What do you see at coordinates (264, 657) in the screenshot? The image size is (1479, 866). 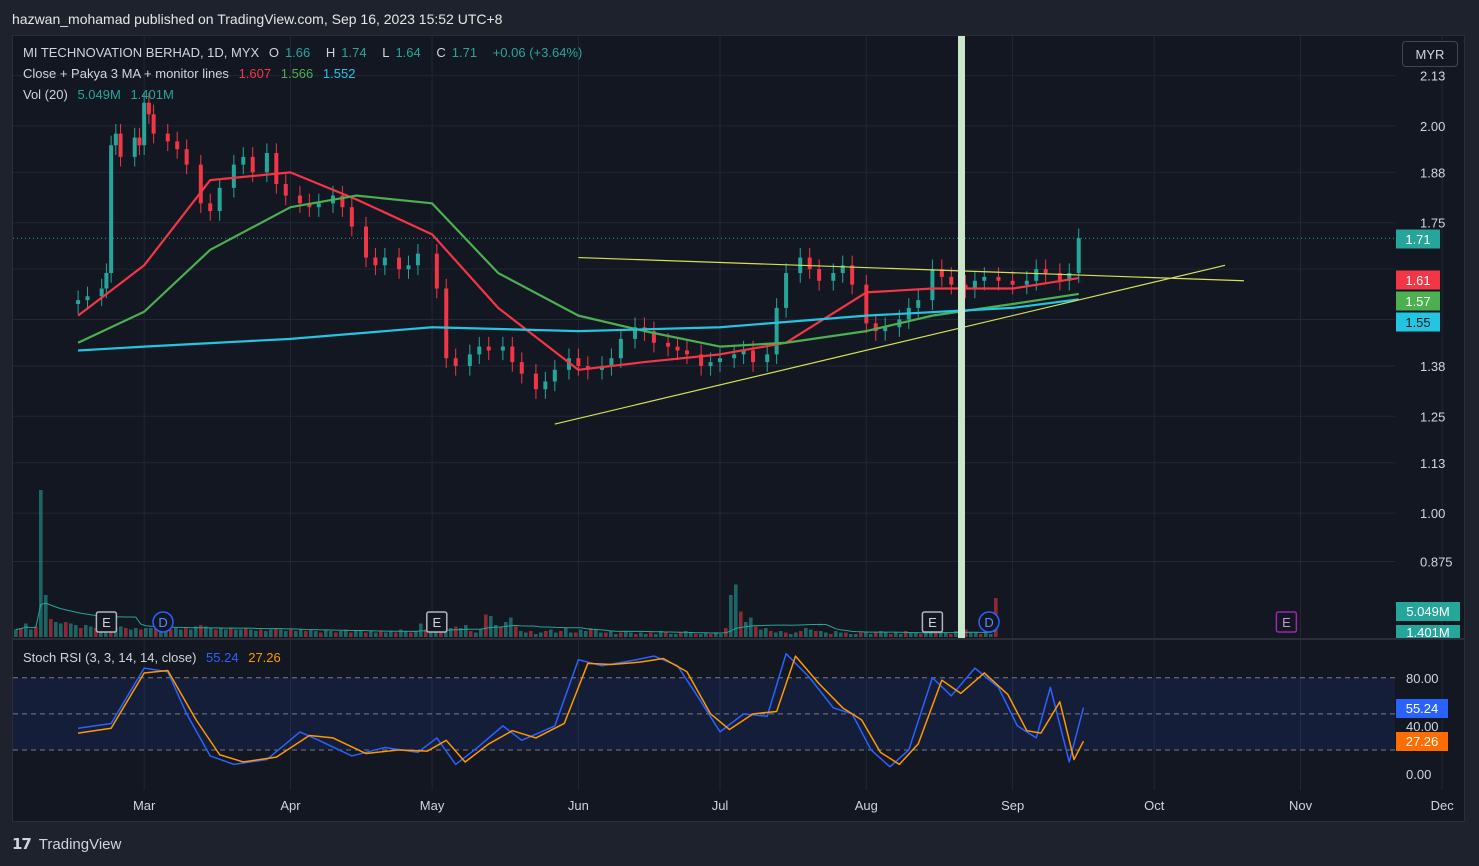 I see `stoch-d-value: 27.26` at bounding box center [264, 657].